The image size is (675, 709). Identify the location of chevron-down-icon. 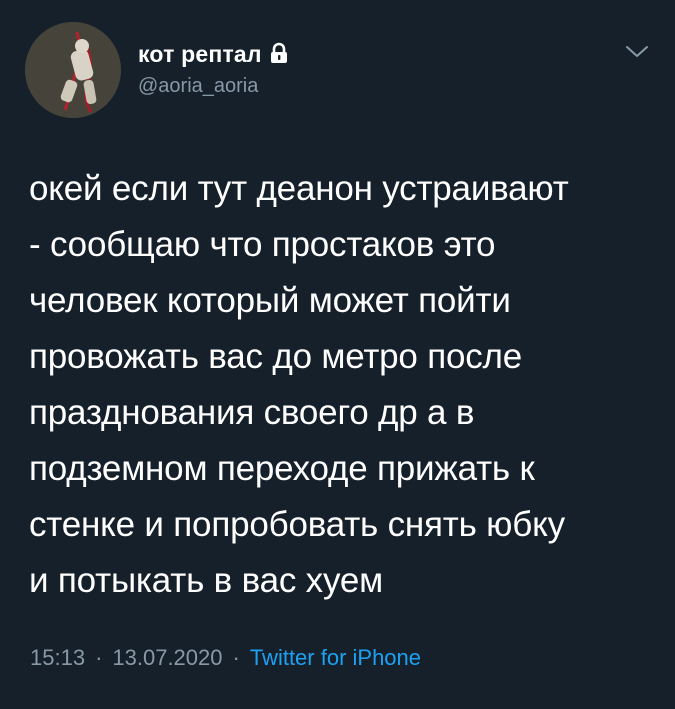
(637, 52).